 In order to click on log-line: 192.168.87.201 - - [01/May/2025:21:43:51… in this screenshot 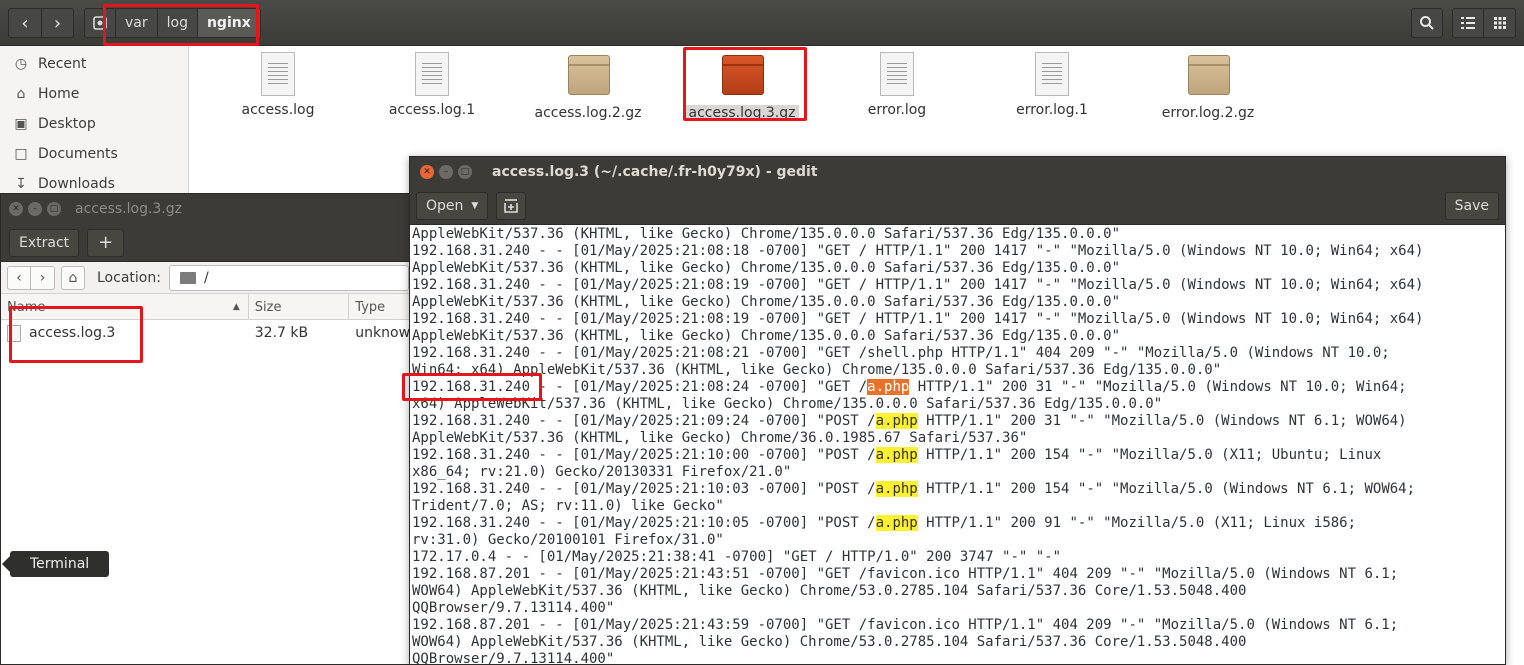, I will do `click(905, 574)`.